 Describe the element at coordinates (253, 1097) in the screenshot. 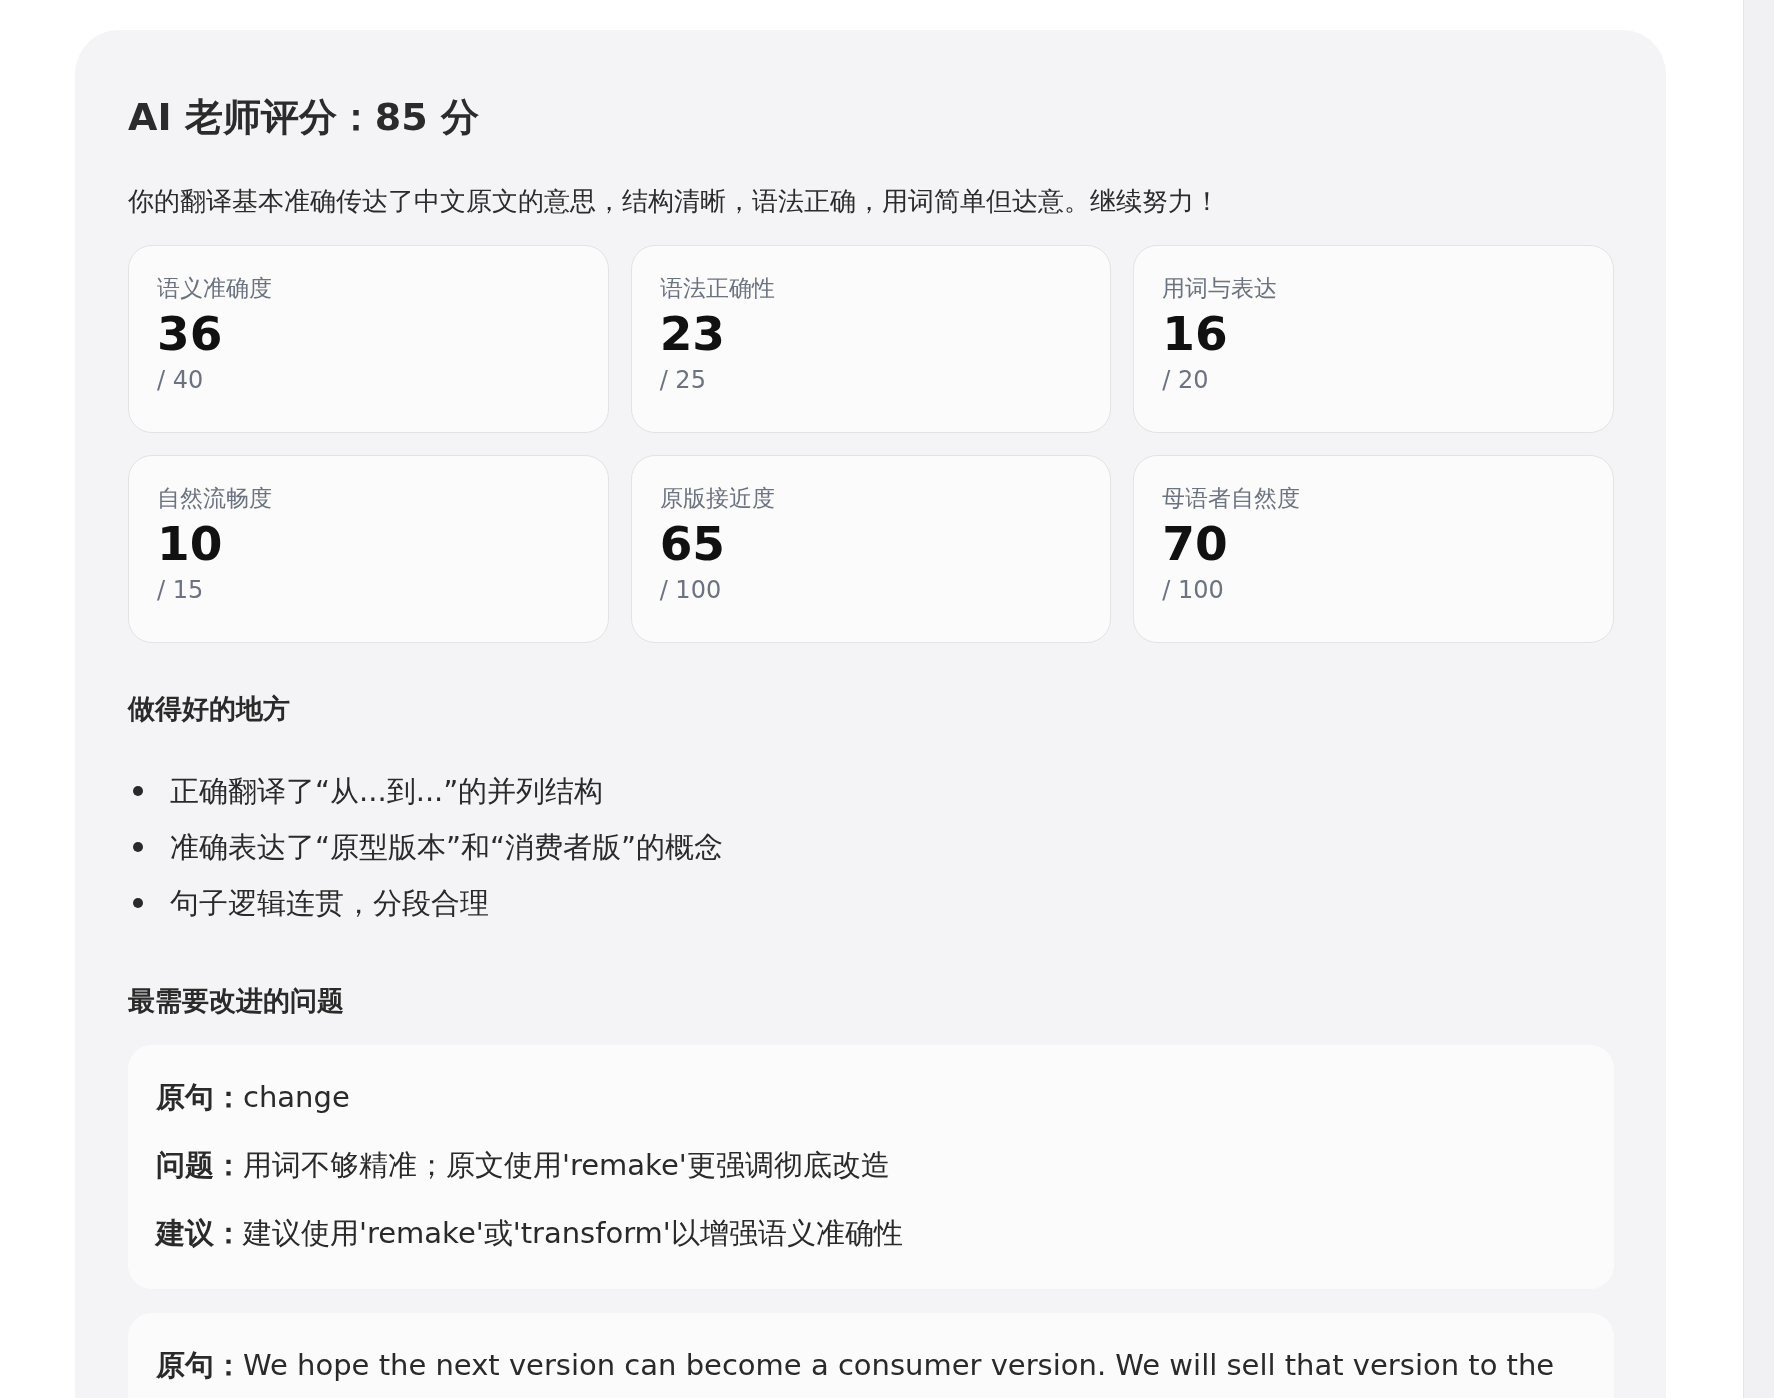

I see `issue-line: 原句：change` at that location.